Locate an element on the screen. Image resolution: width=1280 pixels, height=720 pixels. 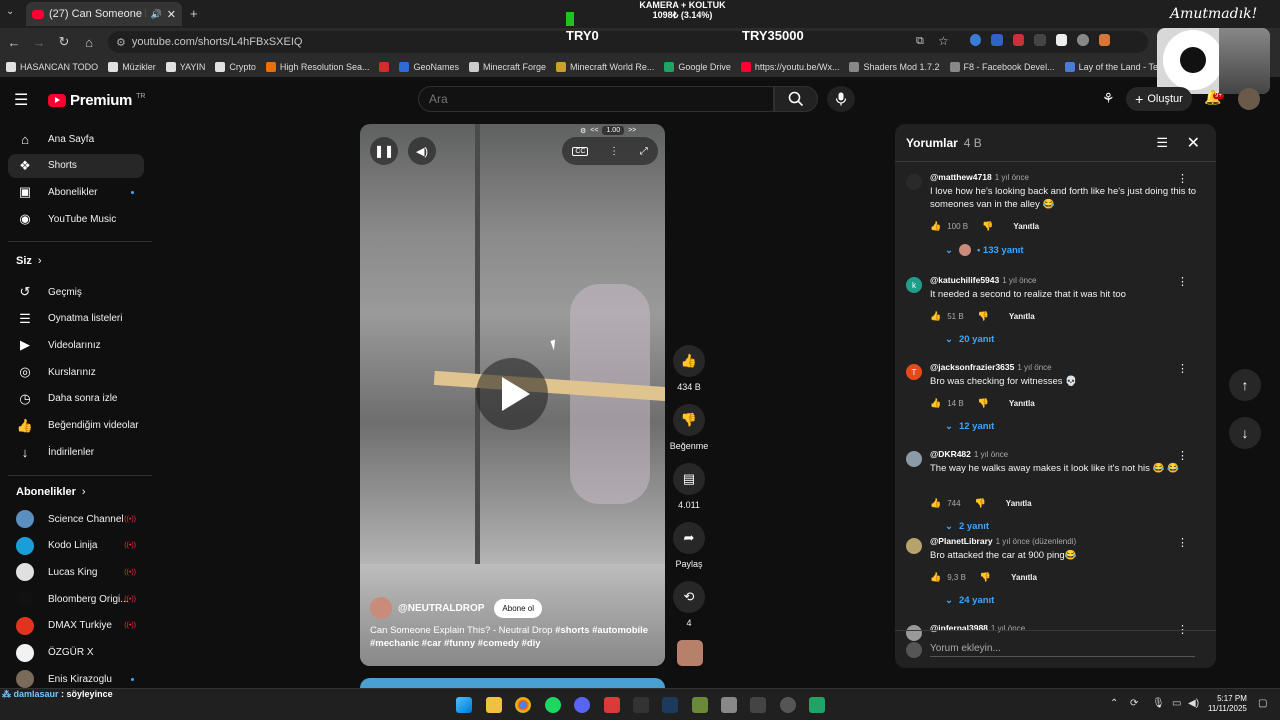
tray-chevron-icon: ⌃ is located at coordinates (1114, 703).